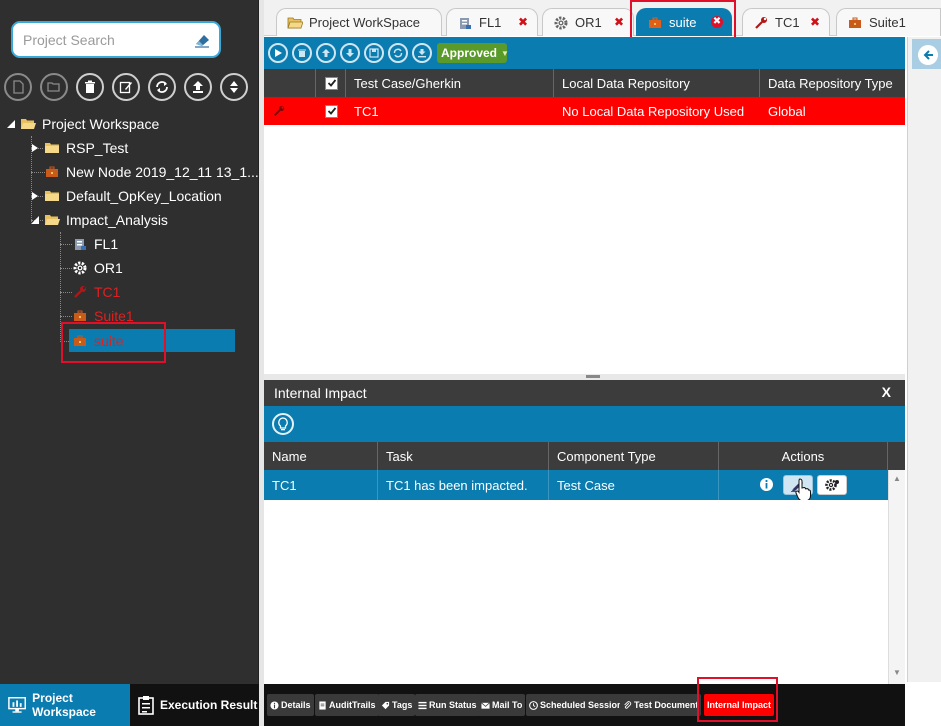  Describe the element at coordinates (584, 111) in the screenshot. I see `table-row: TC1 No Local Data Repository Used Global` at that location.